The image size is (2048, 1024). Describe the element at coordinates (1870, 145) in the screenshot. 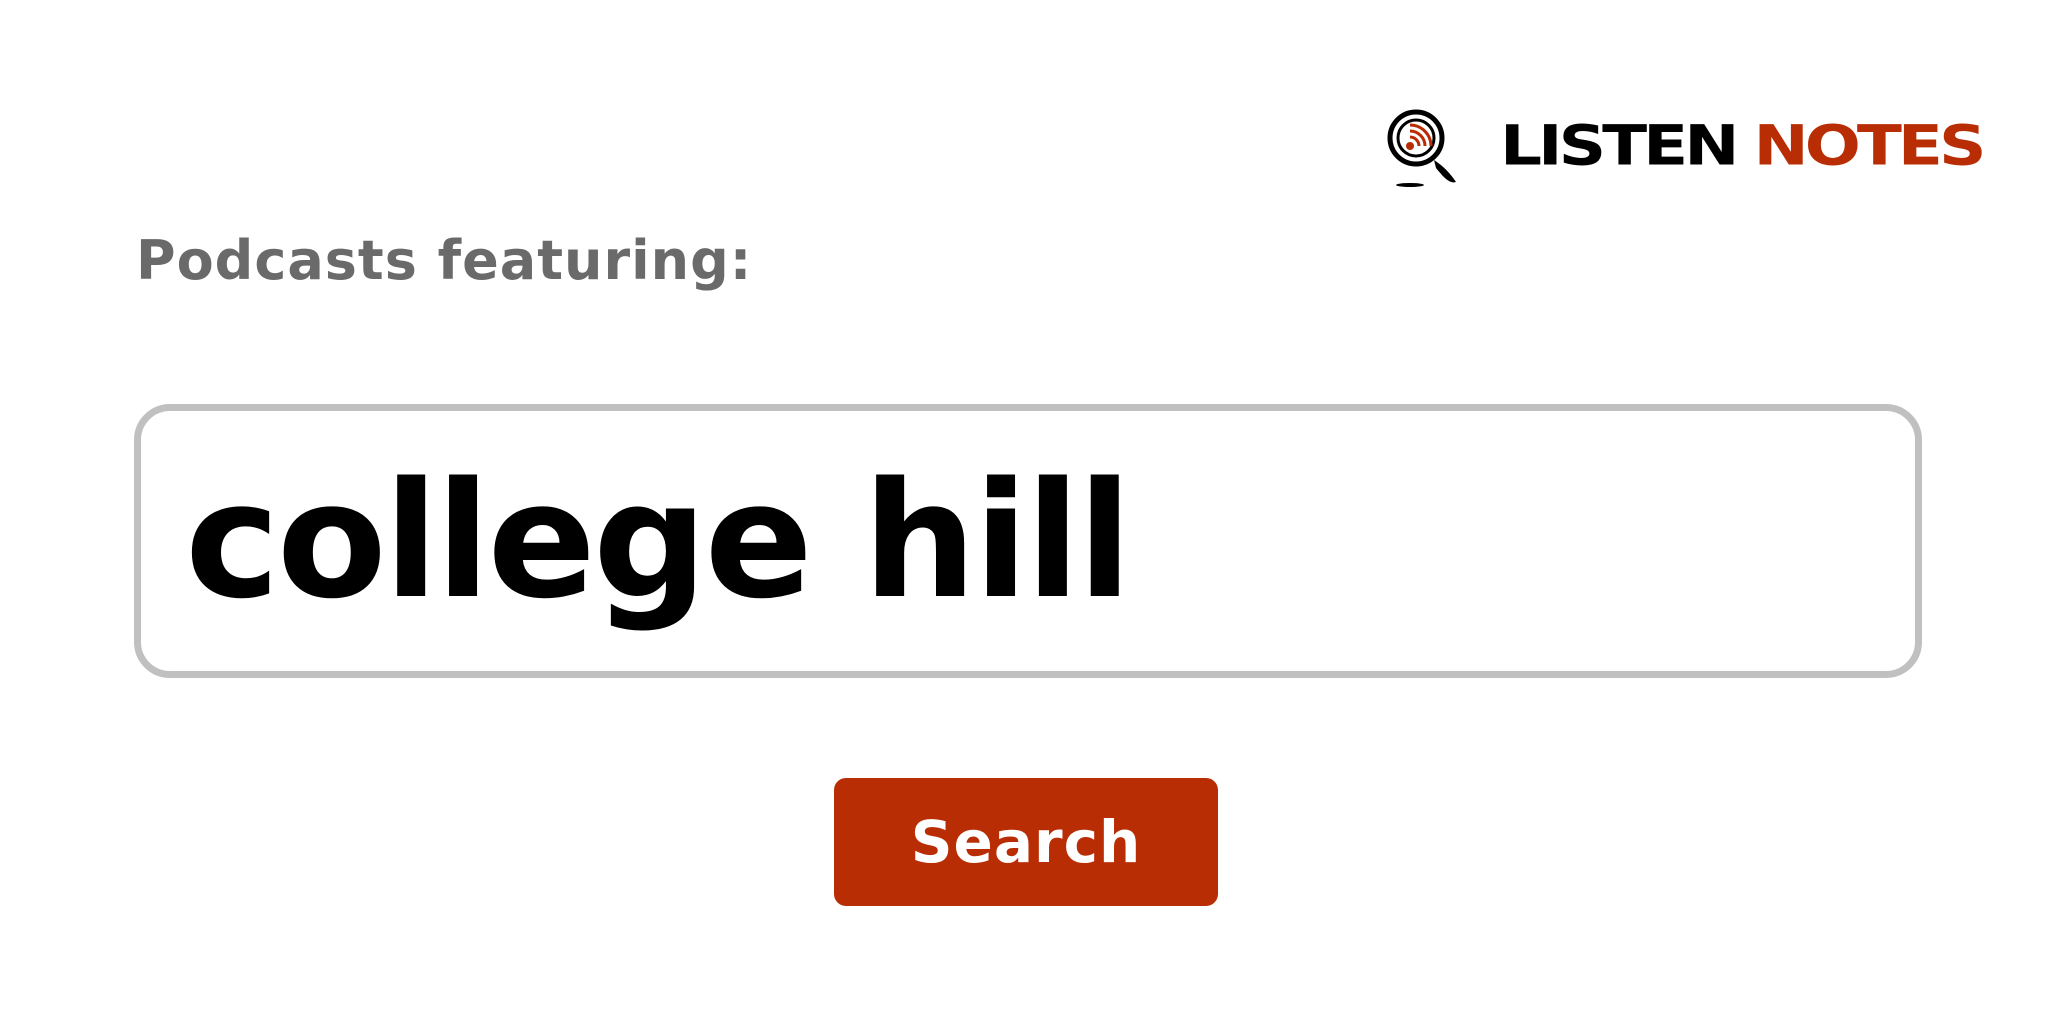

I see `logo-word-notes: NOTES` at that location.